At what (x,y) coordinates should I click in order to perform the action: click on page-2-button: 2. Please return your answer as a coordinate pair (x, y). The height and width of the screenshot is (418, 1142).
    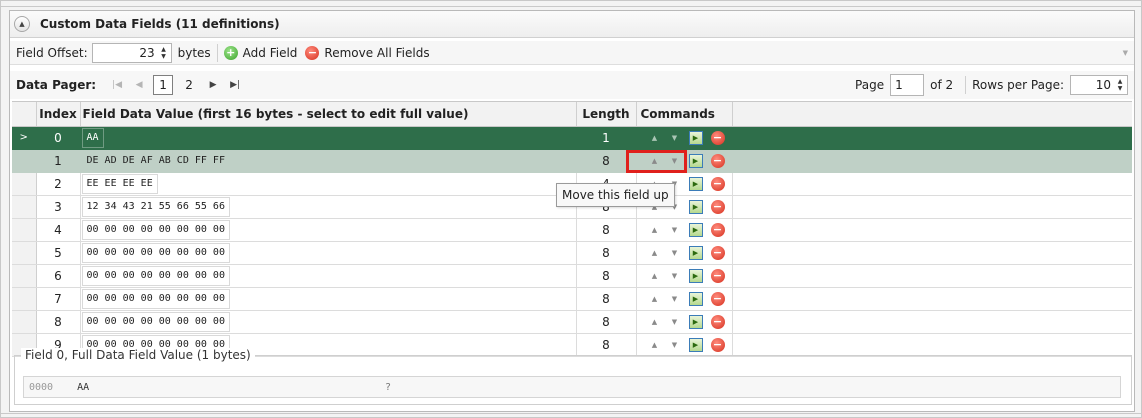
    Looking at the image, I should click on (189, 85).